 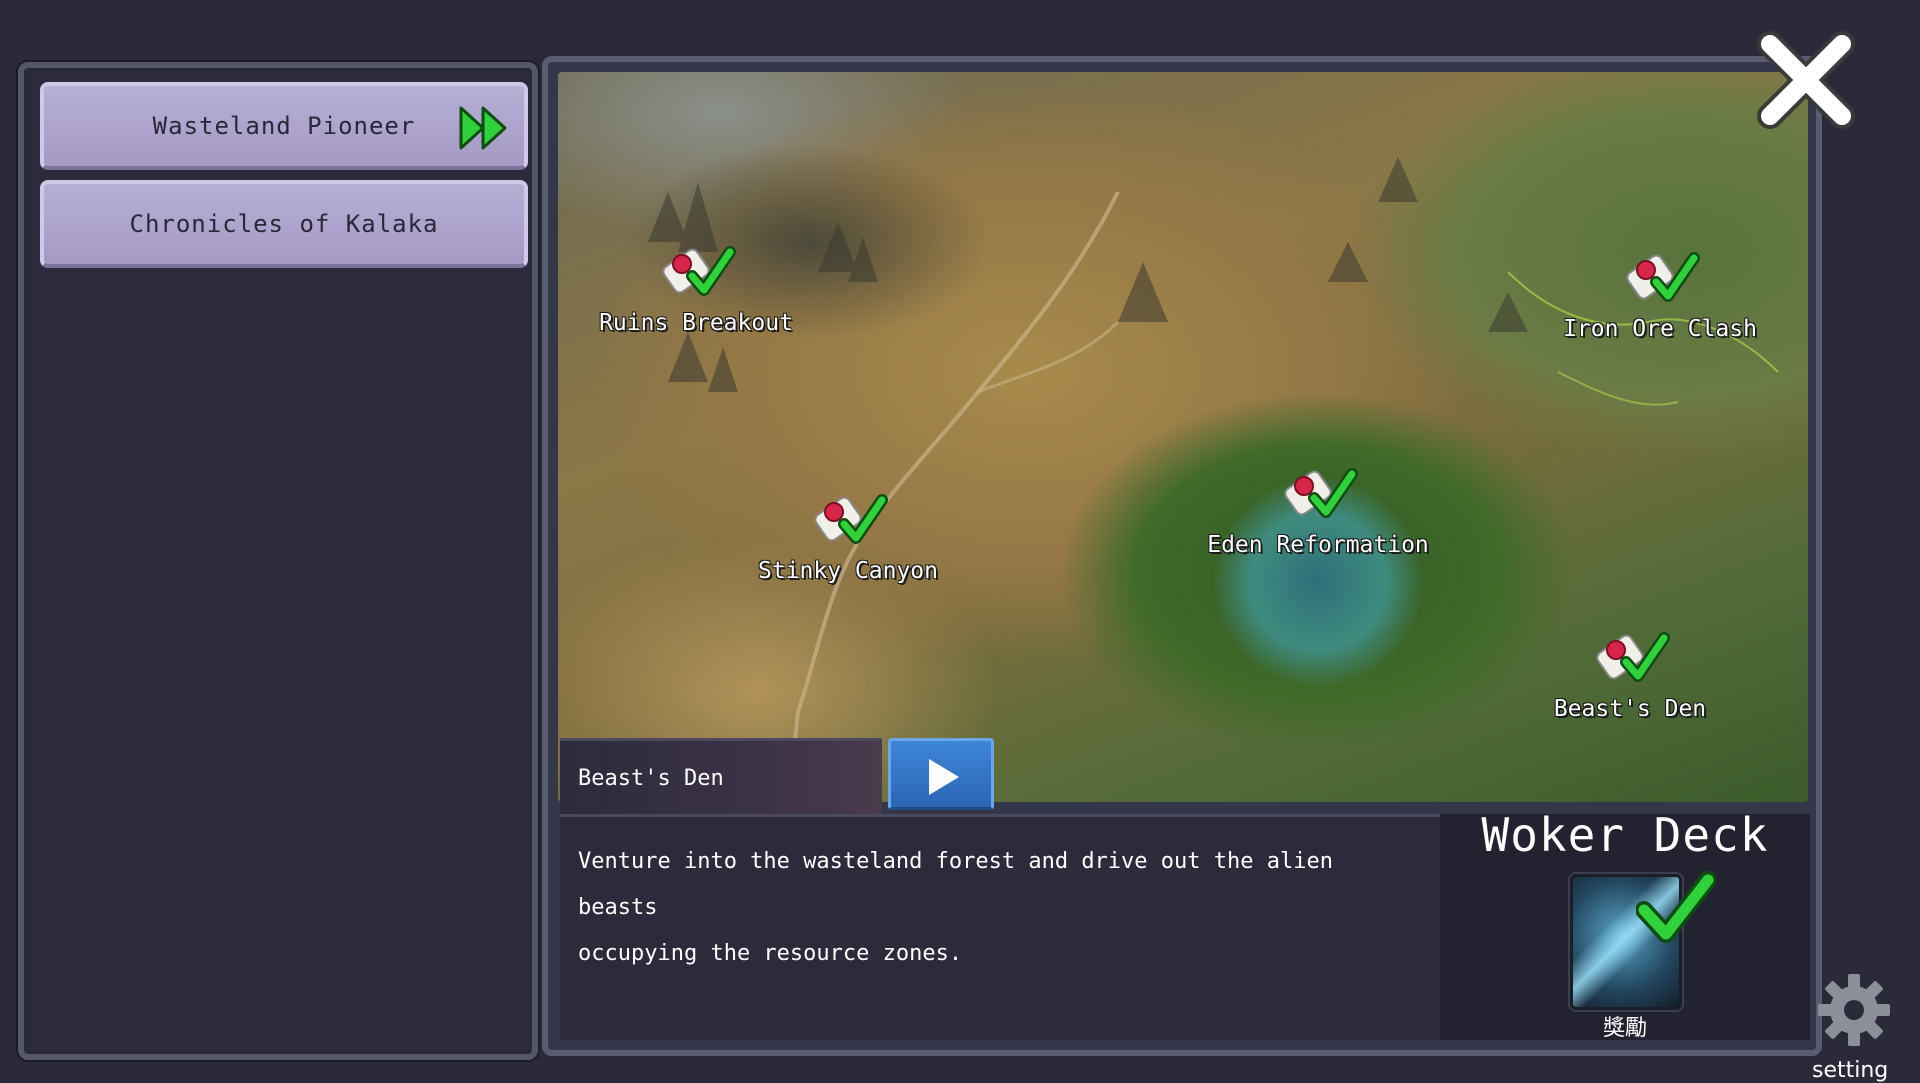 I want to click on gear-icon, so click(x=1854, y=1010).